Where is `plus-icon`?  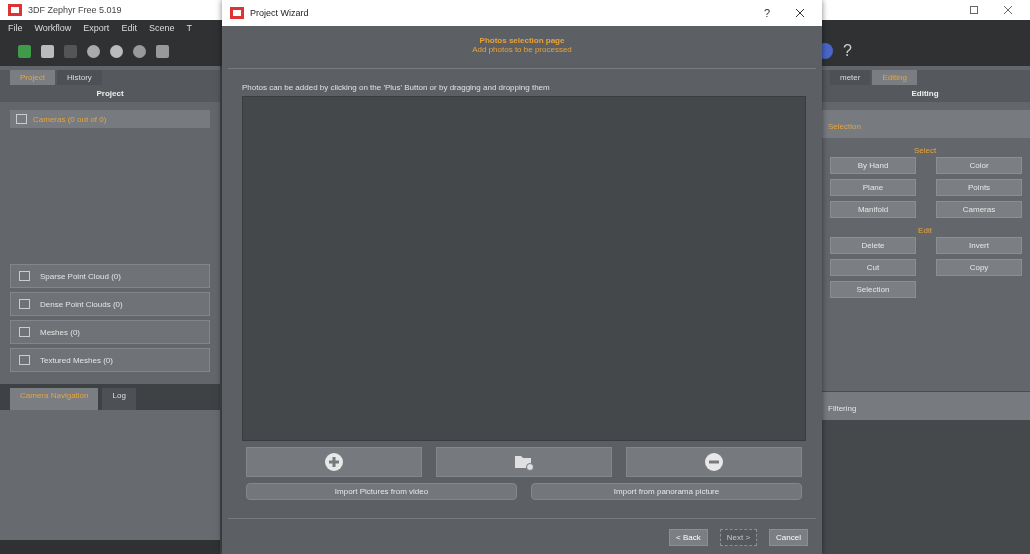
plus-icon is located at coordinates (334, 462).